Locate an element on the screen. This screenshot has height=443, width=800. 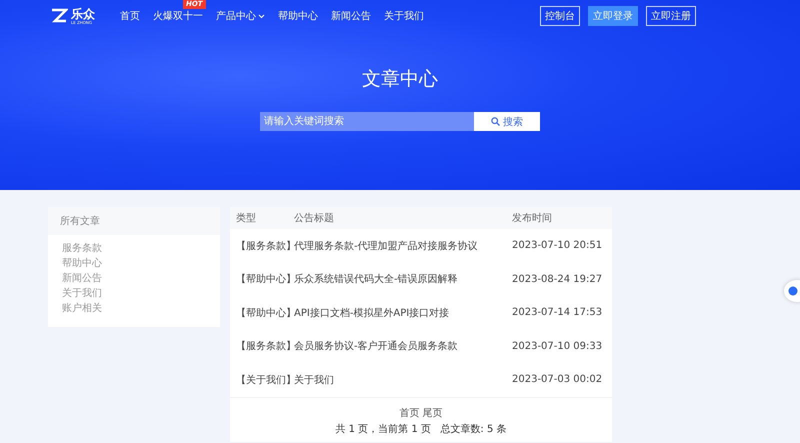
article-link: 乐众系统错误代码大全-错误原因解释 is located at coordinates (403, 279).